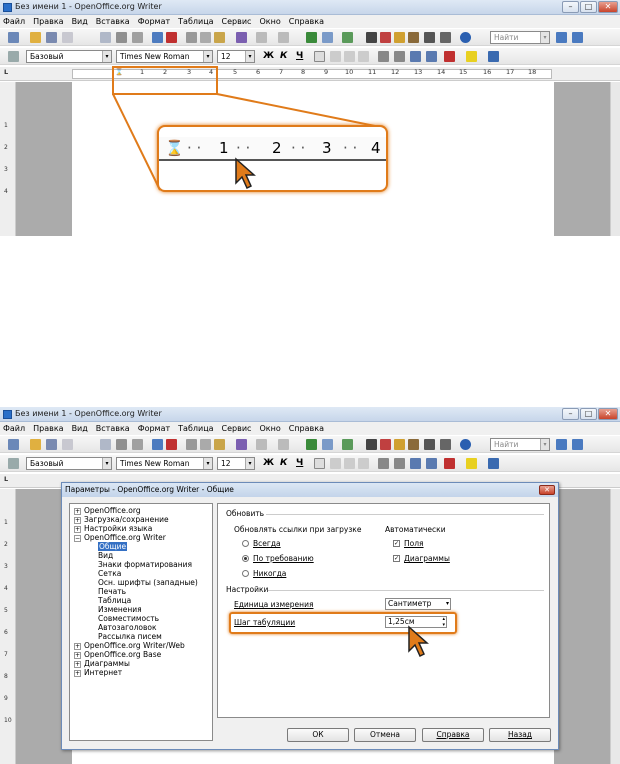 Image resolution: width=620 pixels, height=764 pixels. What do you see at coordinates (137, 444) in the screenshot?
I see `preview-icon` at bounding box center [137, 444].